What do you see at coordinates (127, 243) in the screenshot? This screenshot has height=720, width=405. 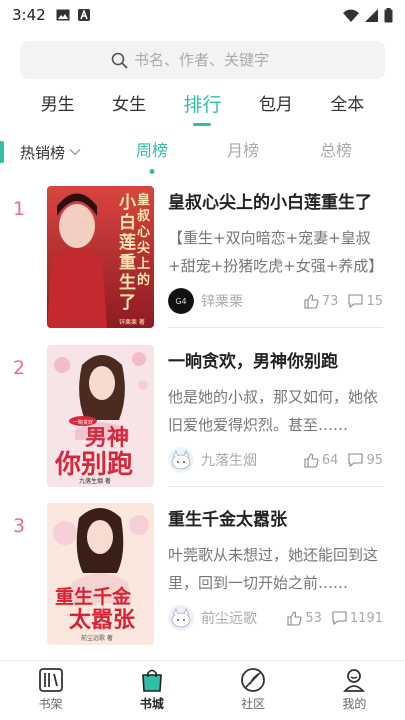 I see `svg-text: 莲` at bounding box center [127, 243].